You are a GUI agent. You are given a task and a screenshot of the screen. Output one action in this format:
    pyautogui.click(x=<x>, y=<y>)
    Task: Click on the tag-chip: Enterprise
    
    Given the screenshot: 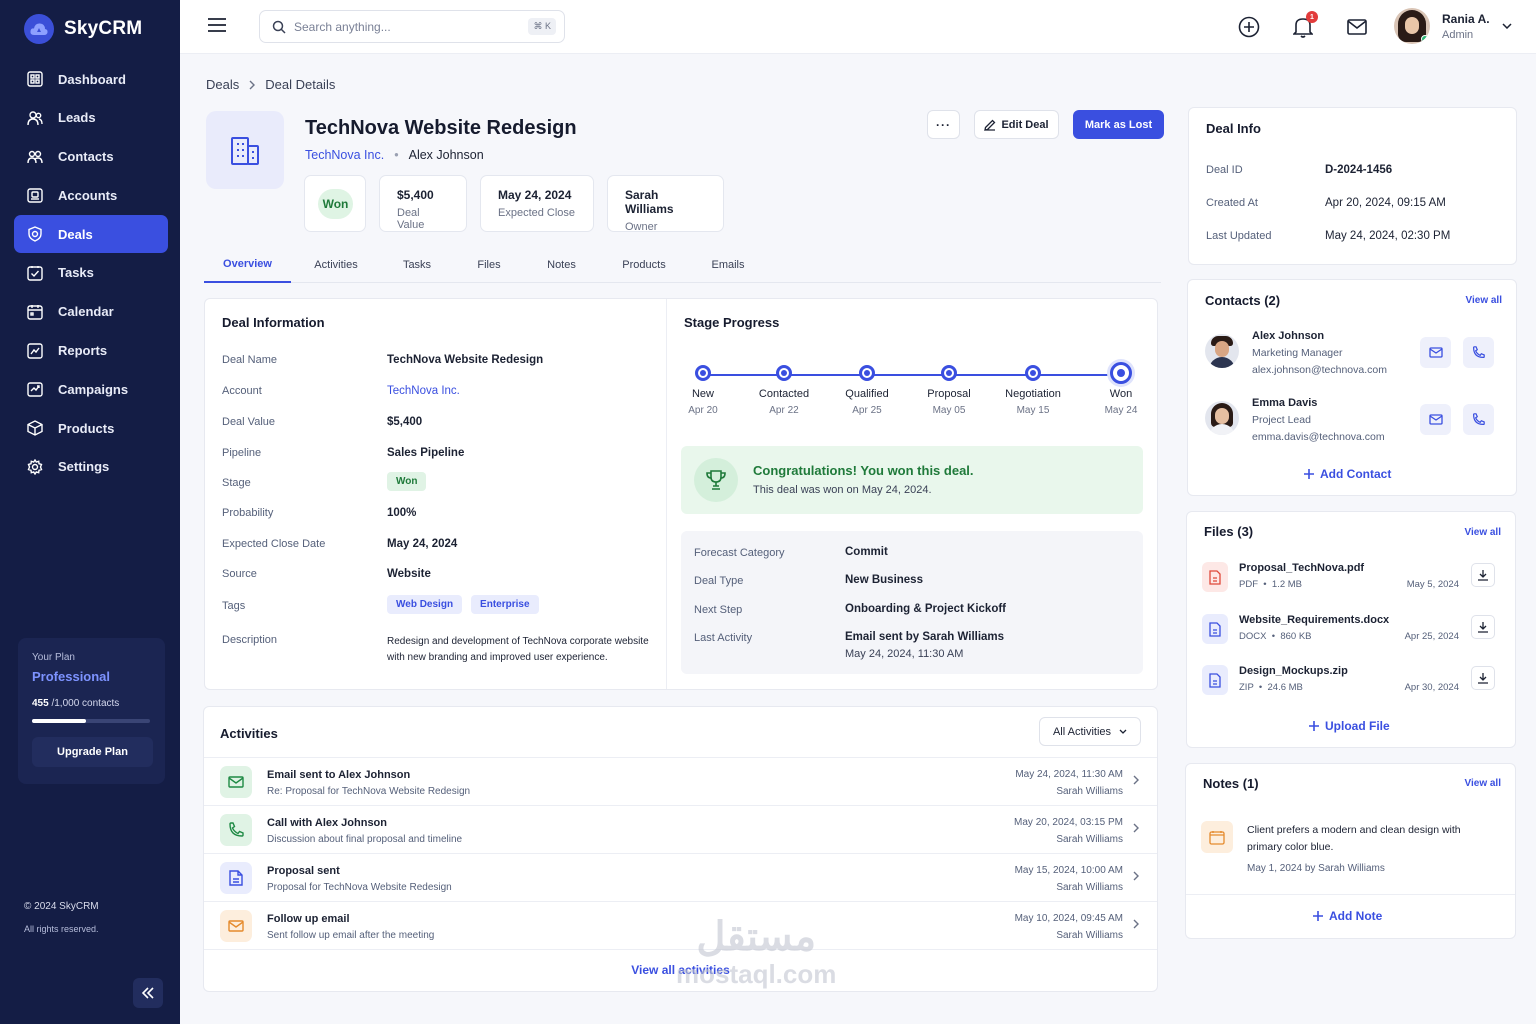 What is the action you would take?
    pyautogui.click(x=505, y=604)
    